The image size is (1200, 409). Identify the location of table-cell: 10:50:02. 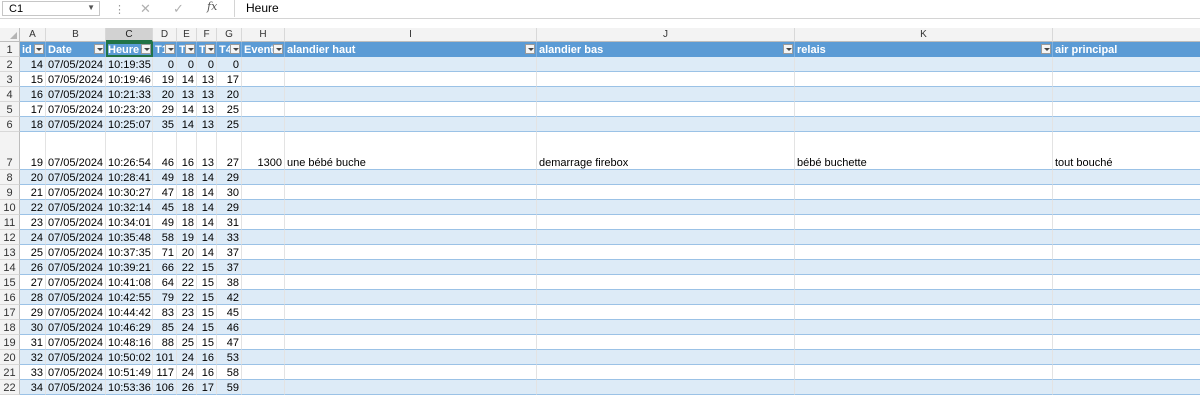
(129, 357).